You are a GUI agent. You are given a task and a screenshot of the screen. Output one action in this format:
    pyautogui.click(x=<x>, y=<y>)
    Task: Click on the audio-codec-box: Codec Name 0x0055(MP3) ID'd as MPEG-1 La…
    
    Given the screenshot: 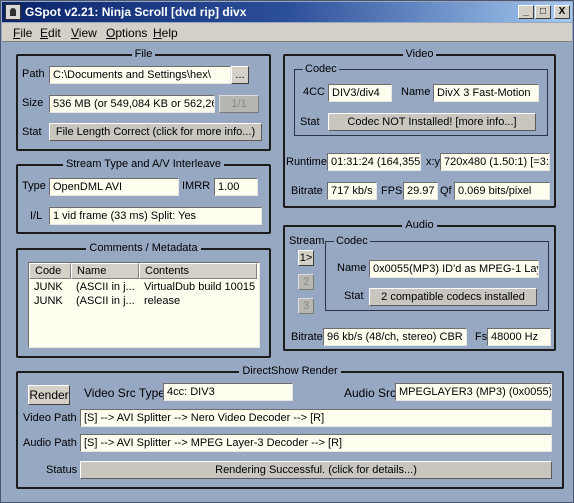 What is the action you would take?
    pyautogui.click(x=437, y=273)
    